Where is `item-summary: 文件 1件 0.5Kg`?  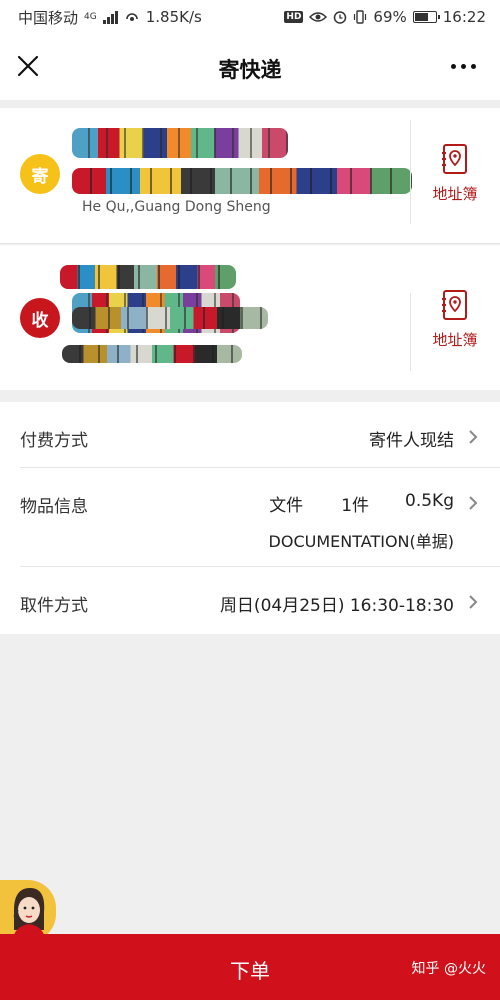
item-summary: 文件 1件 0.5Kg is located at coordinates (361, 503).